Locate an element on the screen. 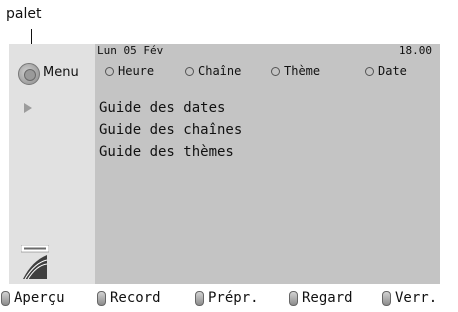 The width and height of the screenshot is (458, 312). footer-bar: Aperçu Record Prépr. Regard Verr. is located at coordinates (229, 299).